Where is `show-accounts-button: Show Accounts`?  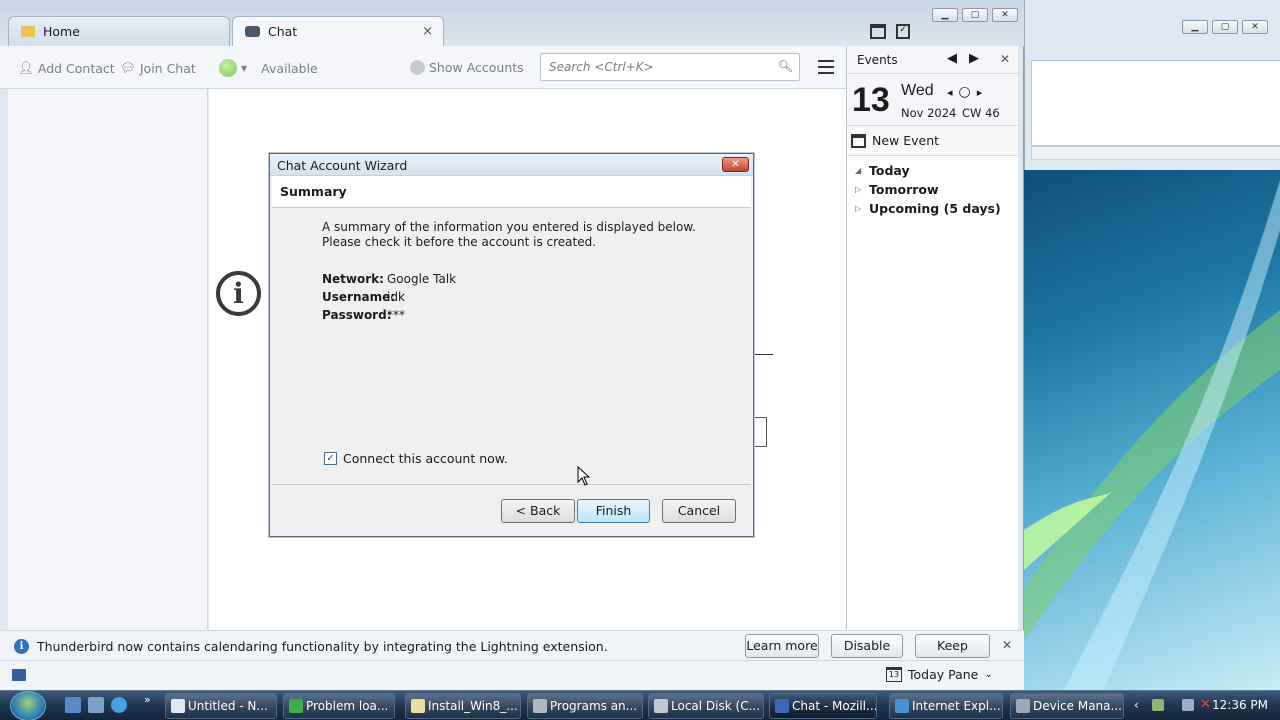
show-accounts-button: Show Accounts is located at coordinates (467, 67).